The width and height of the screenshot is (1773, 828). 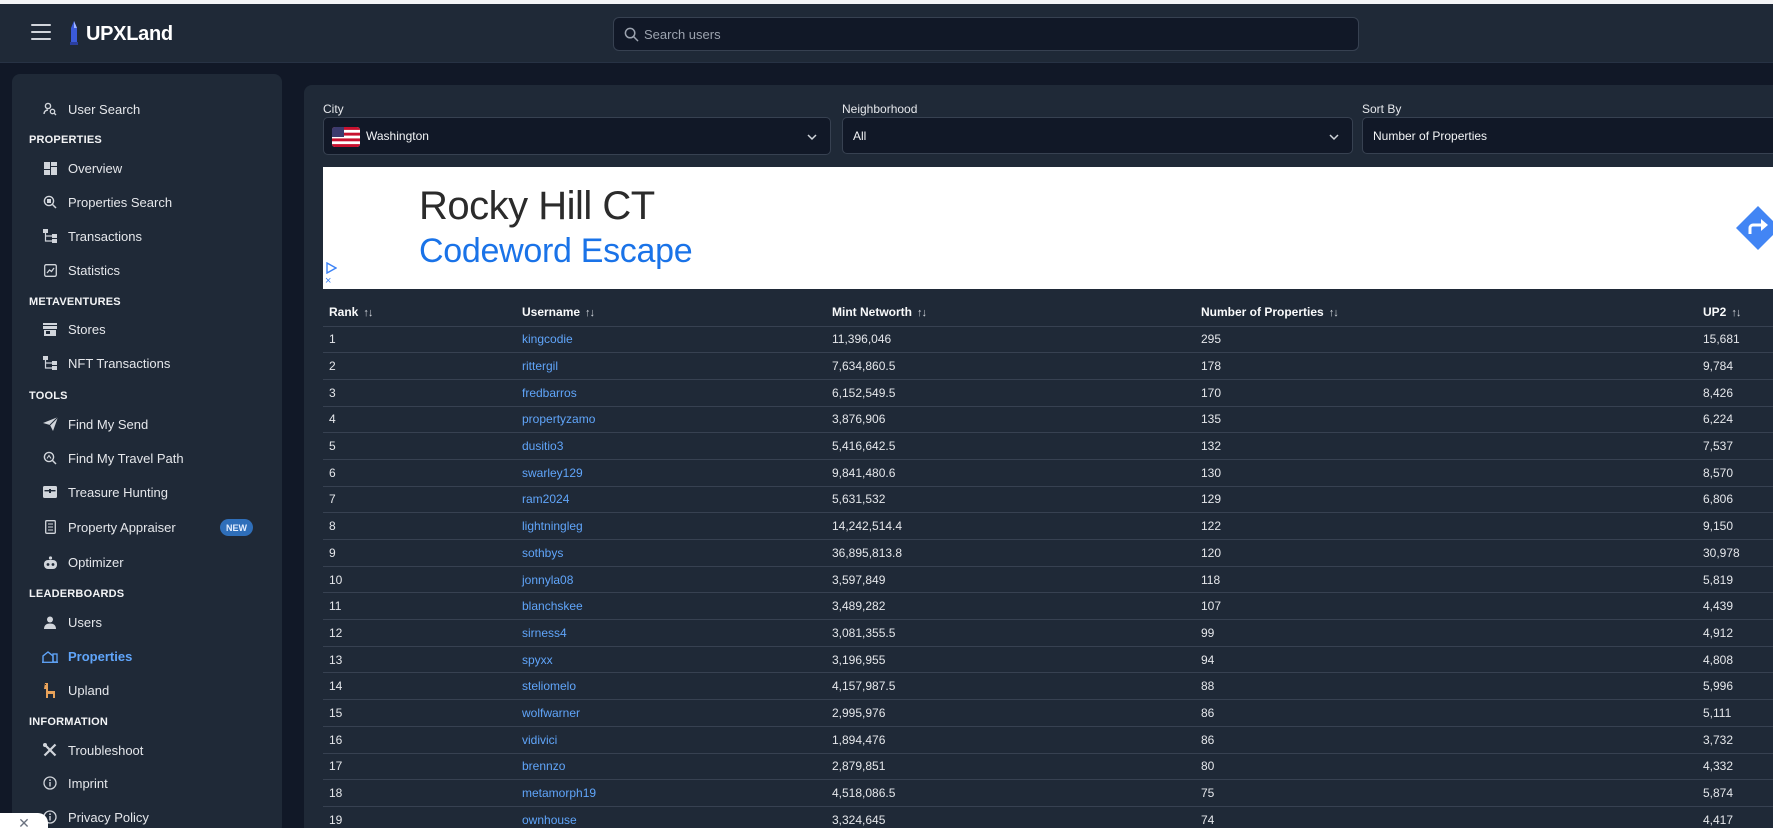 I want to click on sidebar-item-stores: Stores, so click(x=74, y=329).